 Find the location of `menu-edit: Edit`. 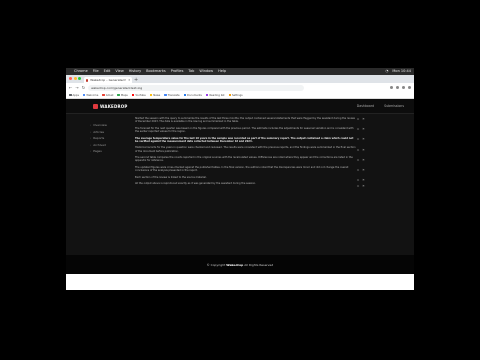

menu-edit: Edit is located at coordinates (107, 71).